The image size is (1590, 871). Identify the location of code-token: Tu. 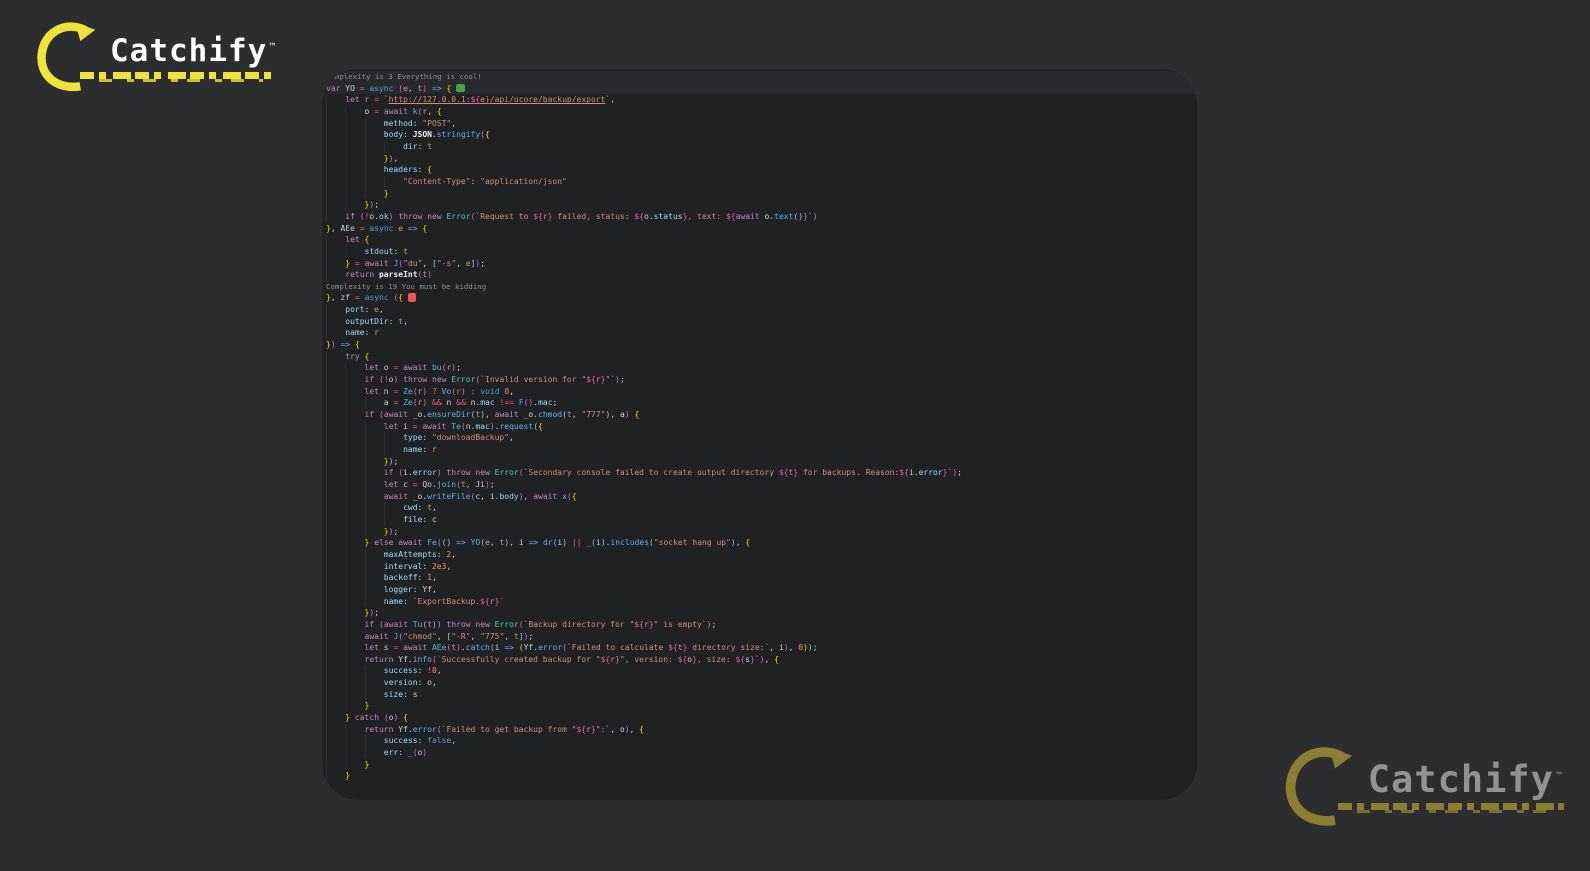
(417, 624).